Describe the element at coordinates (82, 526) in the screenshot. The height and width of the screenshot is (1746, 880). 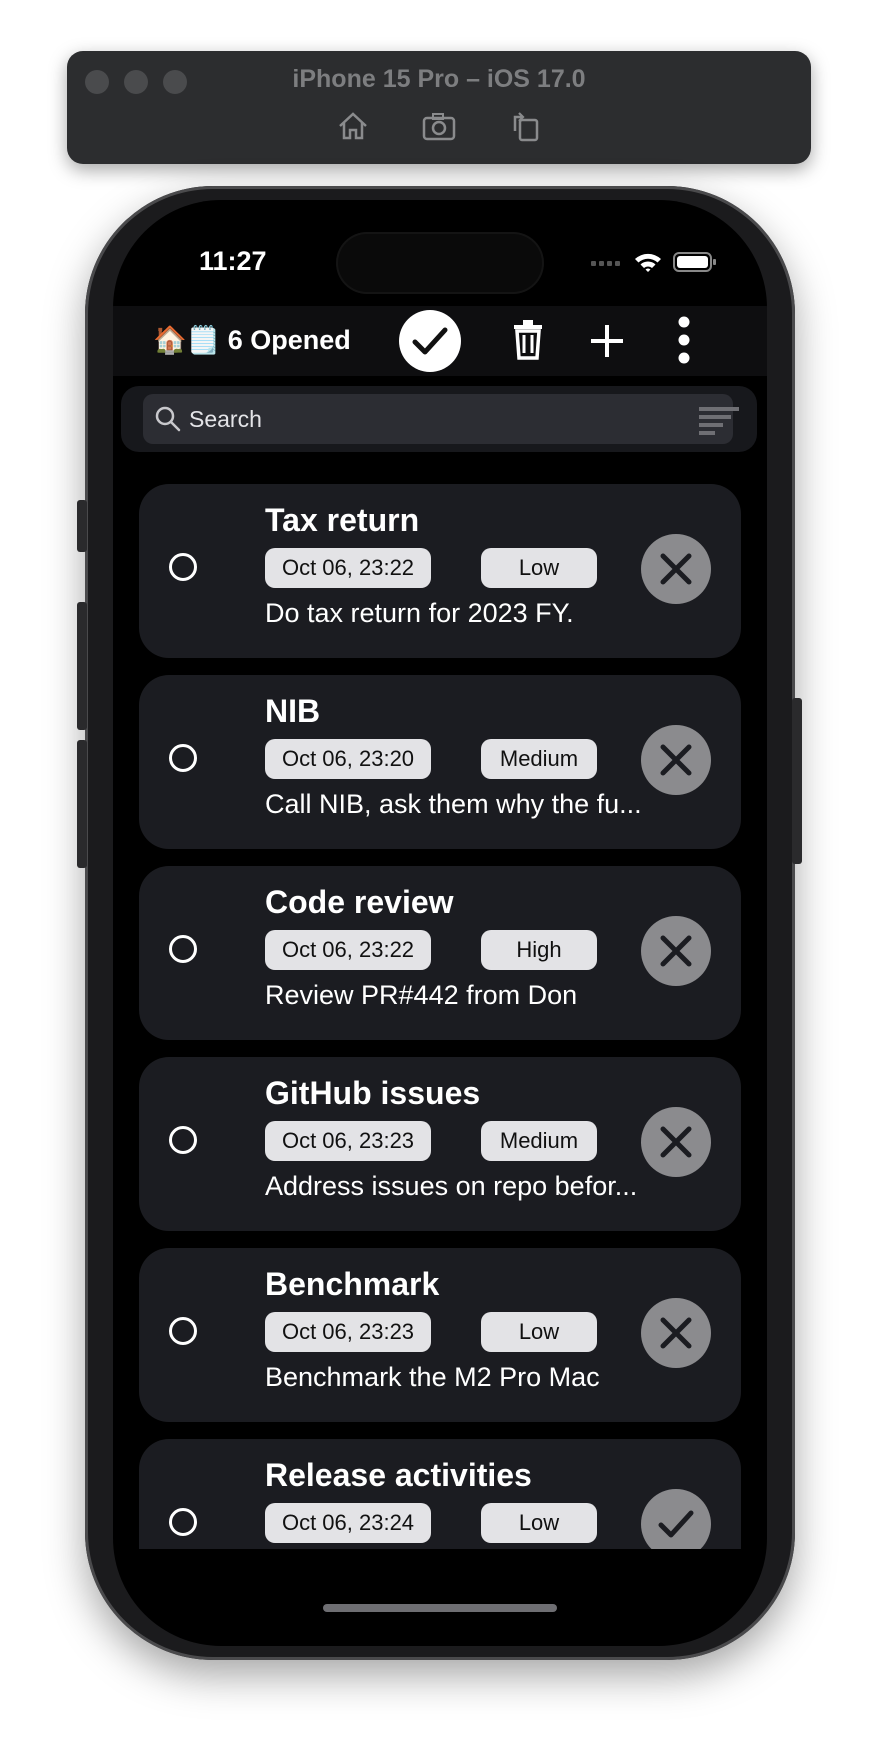
I see `action-button` at that location.